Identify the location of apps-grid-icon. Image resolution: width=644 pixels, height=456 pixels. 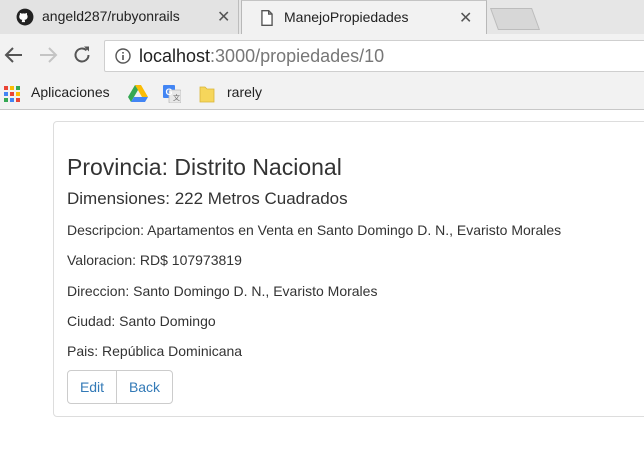
(12, 94).